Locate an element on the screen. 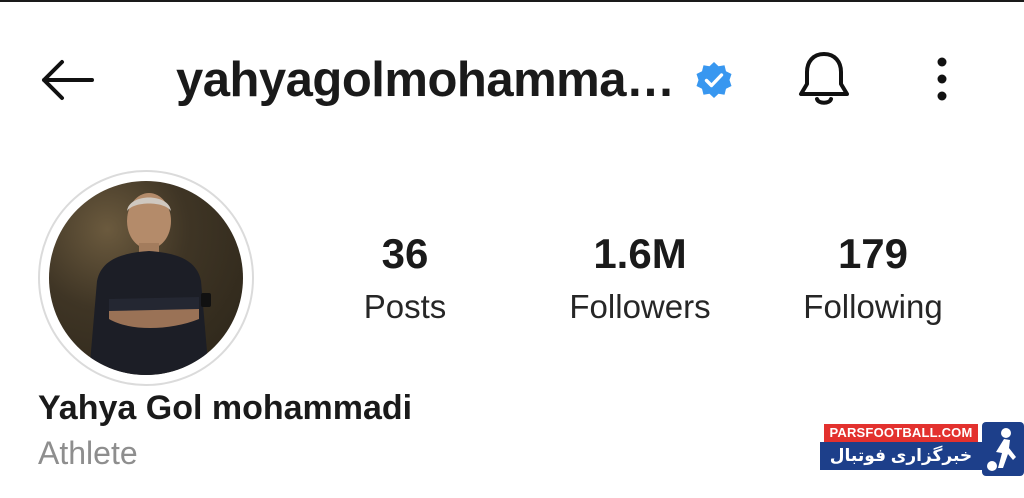 Image resolution: width=1024 pixels, height=498 pixels. more-vertical-icon is located at coordinates (942, 79).